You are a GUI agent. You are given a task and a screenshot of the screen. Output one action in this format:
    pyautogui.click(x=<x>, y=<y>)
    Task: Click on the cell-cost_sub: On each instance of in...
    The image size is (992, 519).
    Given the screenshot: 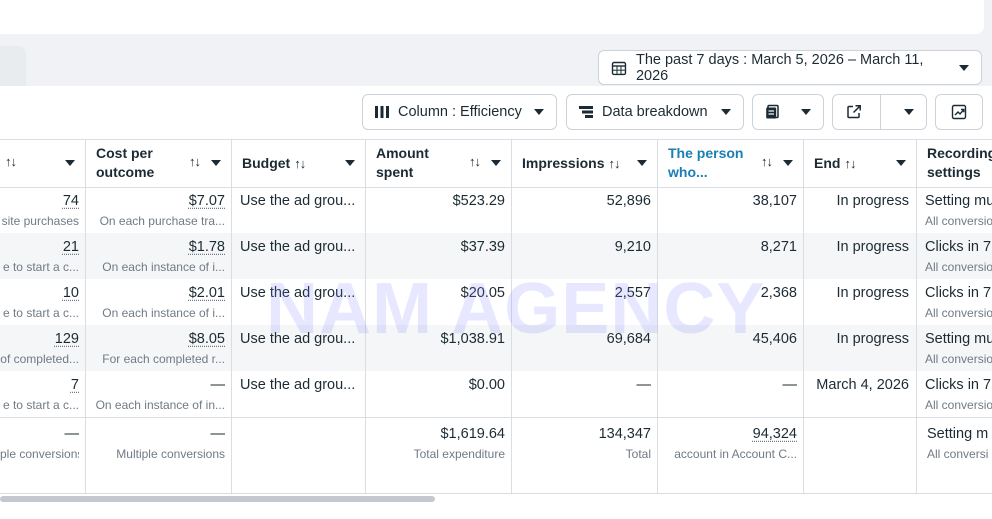 What is the action you would take?
    pyautogui.click(x=160, y=405)
    